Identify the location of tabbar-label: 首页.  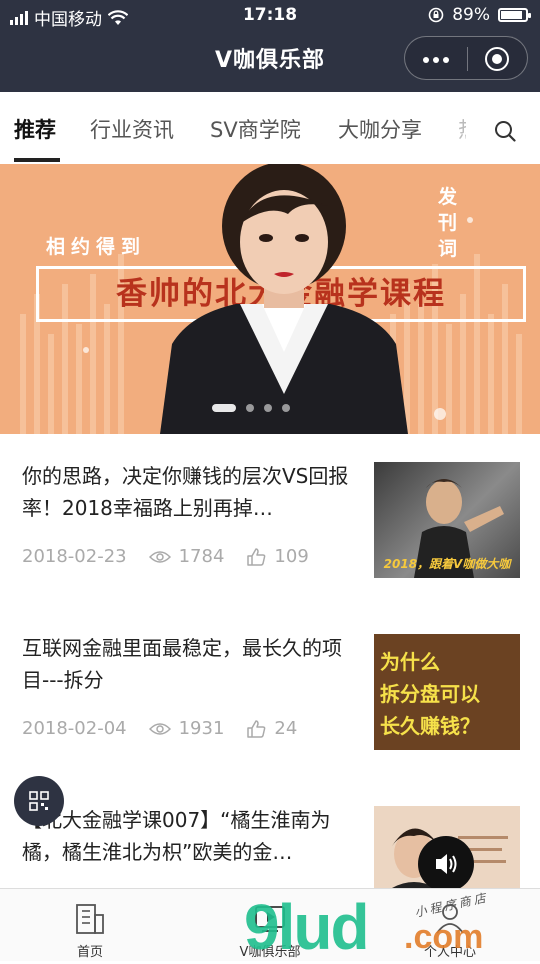
(89, 952).